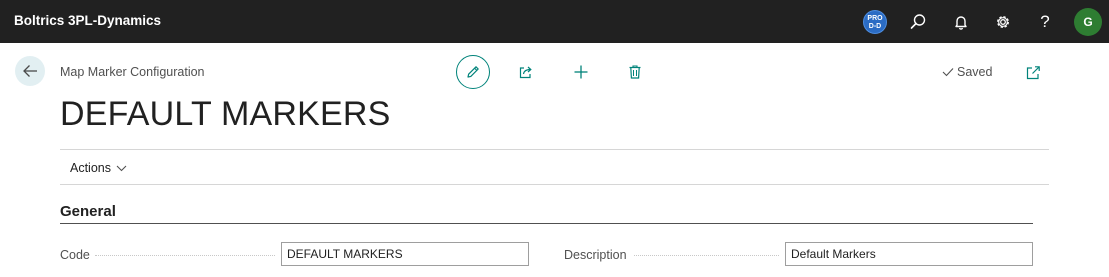 The image size is (1109, 277). What do you see at coordinates (635, 72) in the screenshot?
I see `delete-icon` at bounding box center [635, 72].